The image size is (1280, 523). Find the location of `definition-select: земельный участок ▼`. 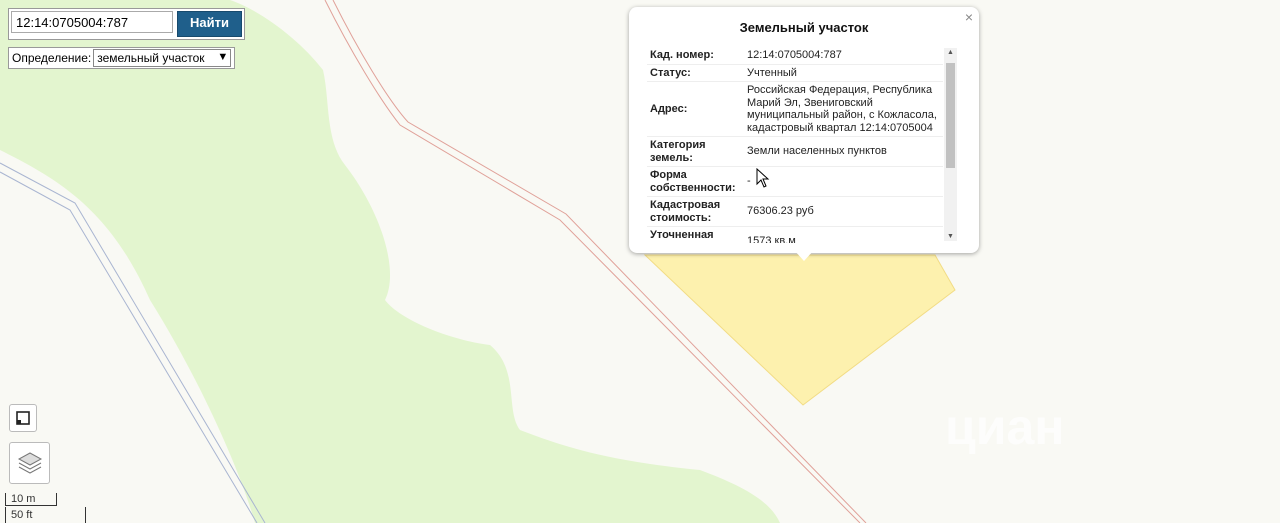

definition-select: земельный участок ▼ is located at coordinates (162, 58).